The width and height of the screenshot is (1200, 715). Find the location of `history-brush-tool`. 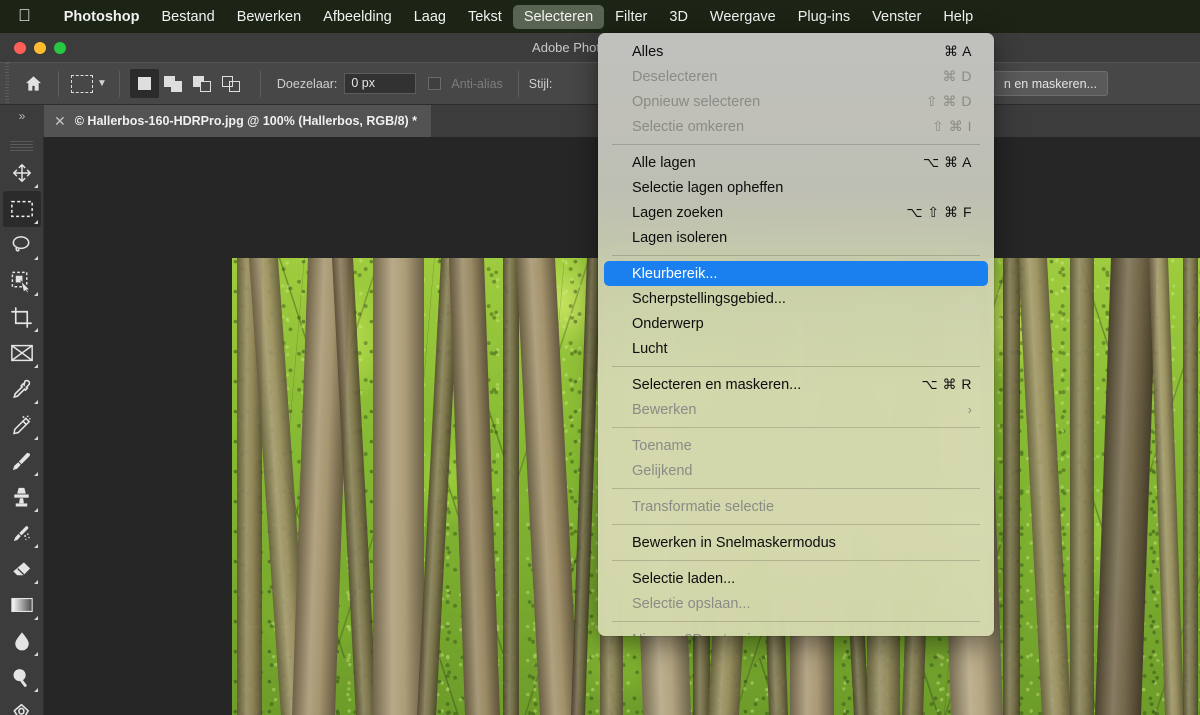

history-brush-tool is located at coordinates (22, 533).